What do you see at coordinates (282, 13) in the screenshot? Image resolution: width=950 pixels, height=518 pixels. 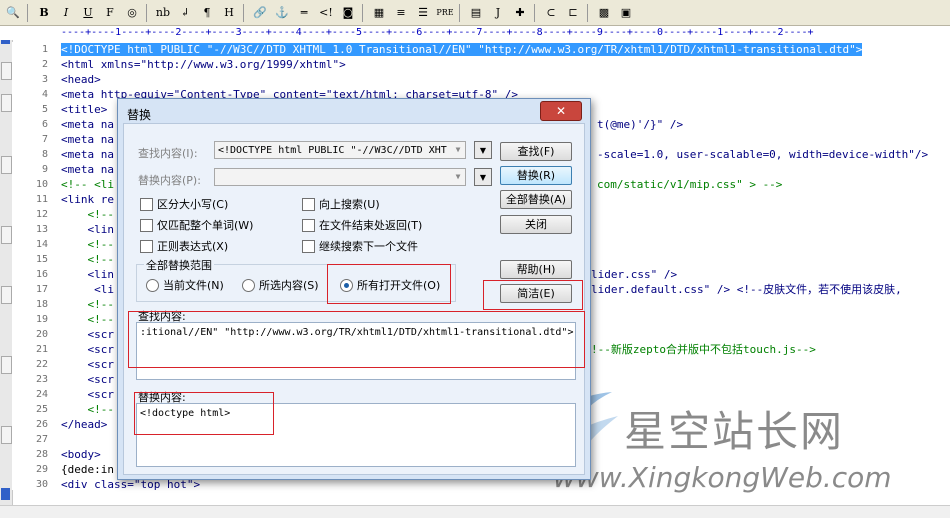 I see `anchor-icon: ⚓` at bounding box center [282, 13].